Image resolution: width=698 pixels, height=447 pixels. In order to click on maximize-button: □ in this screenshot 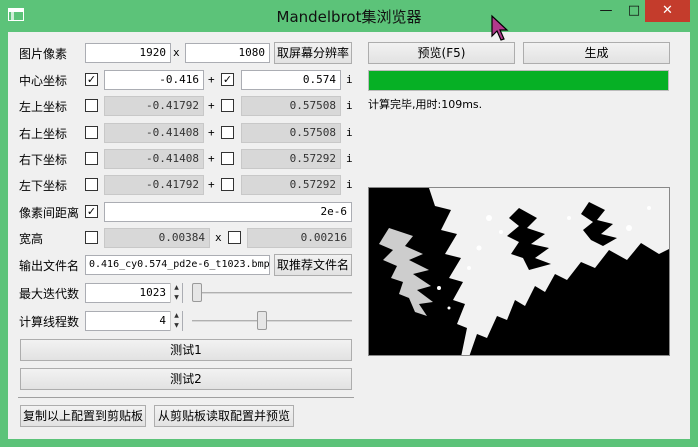, I will do `click(634, 11)`.